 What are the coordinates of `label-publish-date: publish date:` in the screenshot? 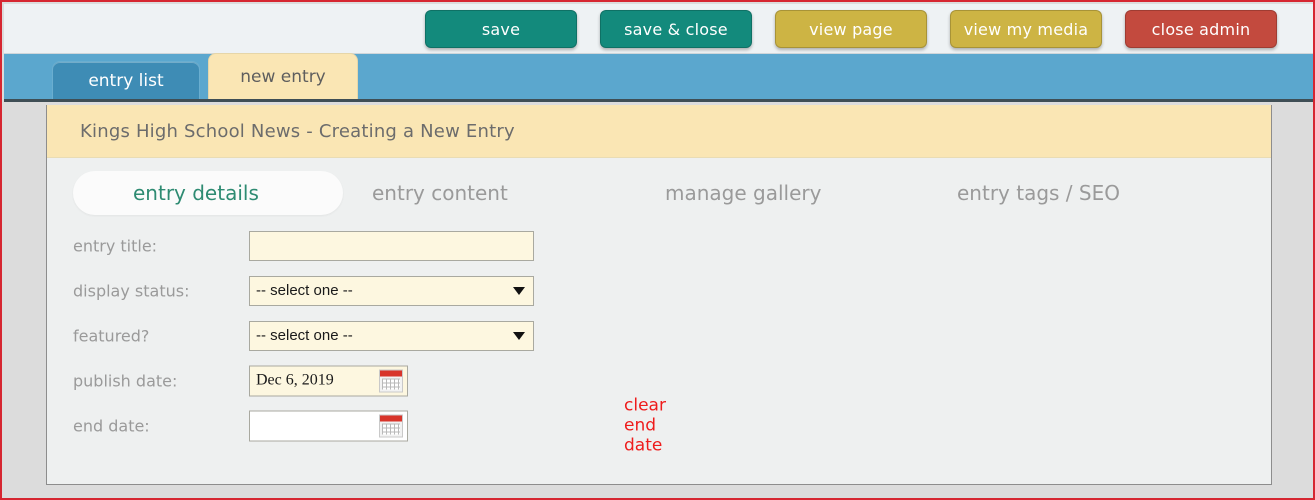 It's located at (125, 380).